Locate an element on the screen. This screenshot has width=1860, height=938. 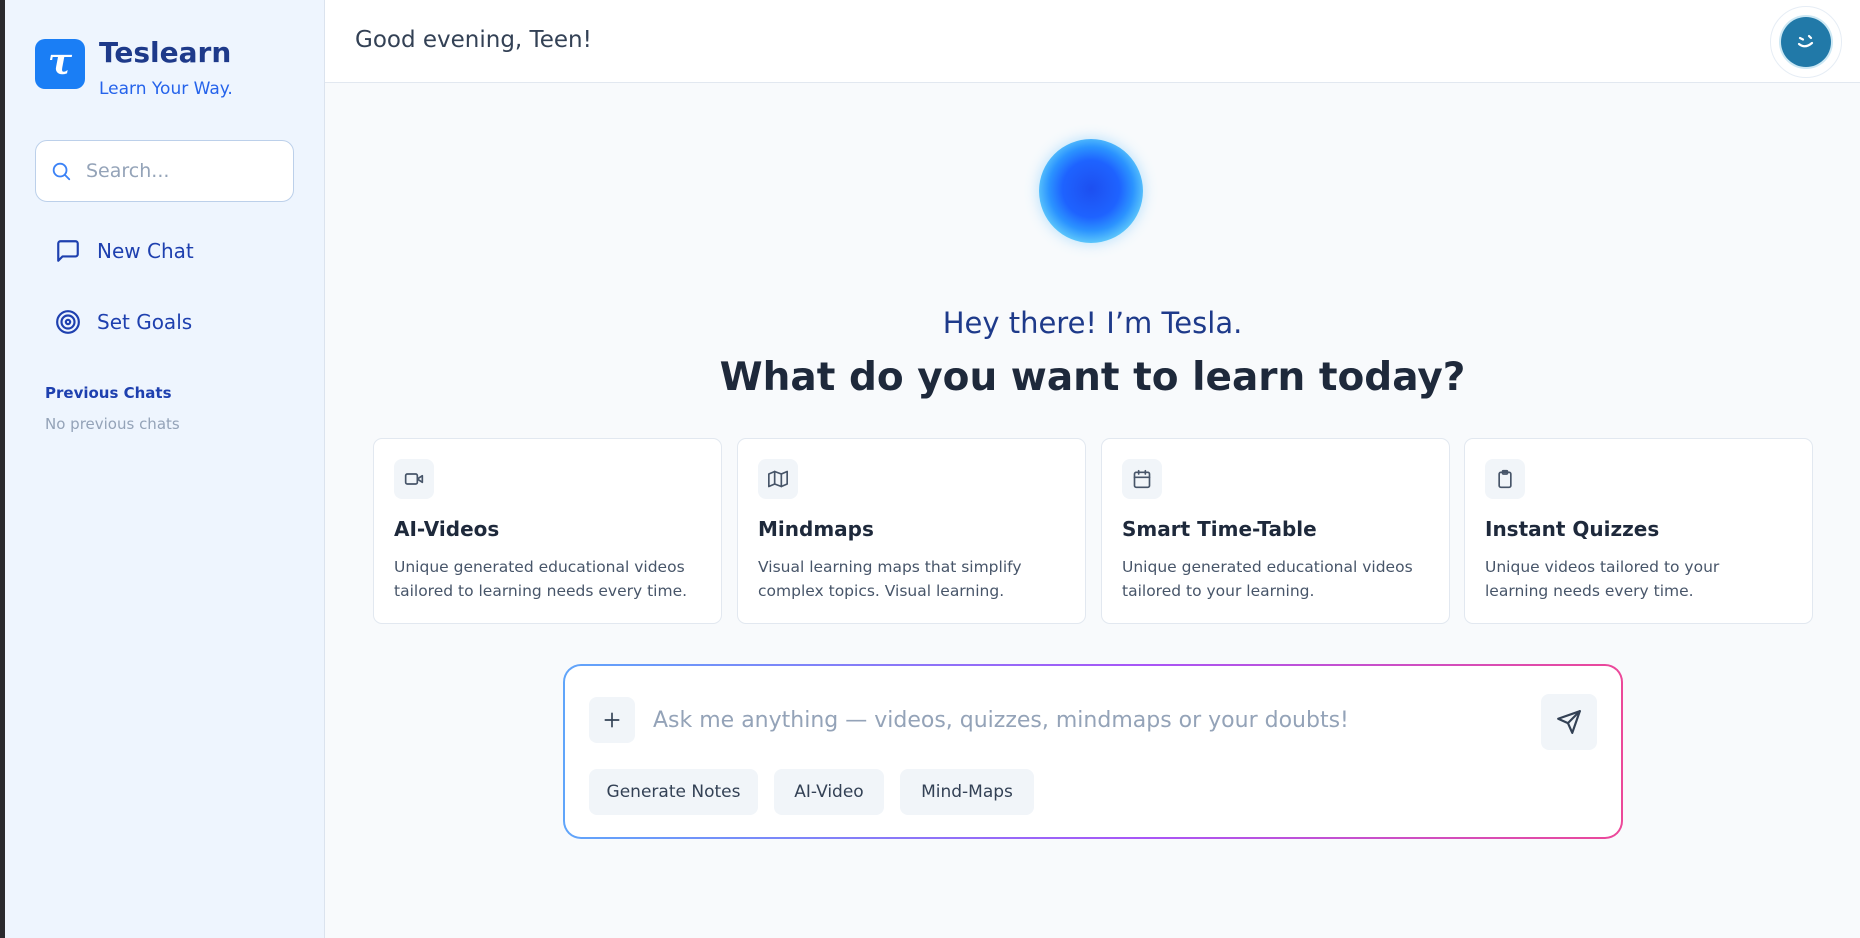
composer-body: Generate Notes AI-Video Mind-Maps is located at coordinates (1093, 751).